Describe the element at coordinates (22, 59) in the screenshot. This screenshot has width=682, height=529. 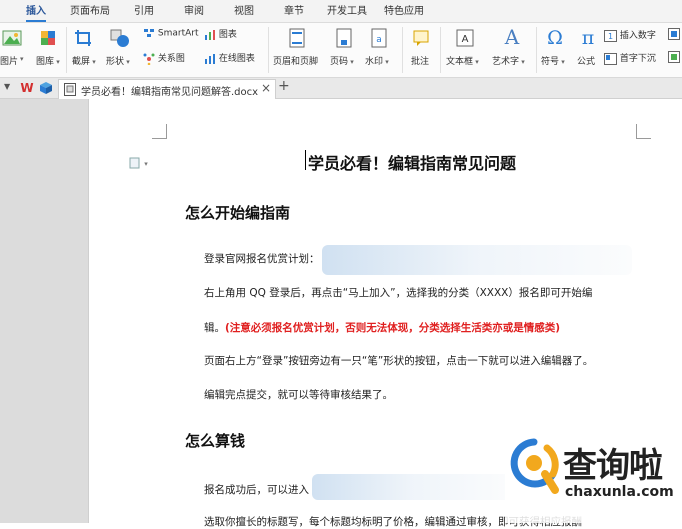
I see `picture-dropdown-arrow: ▾` at that location.